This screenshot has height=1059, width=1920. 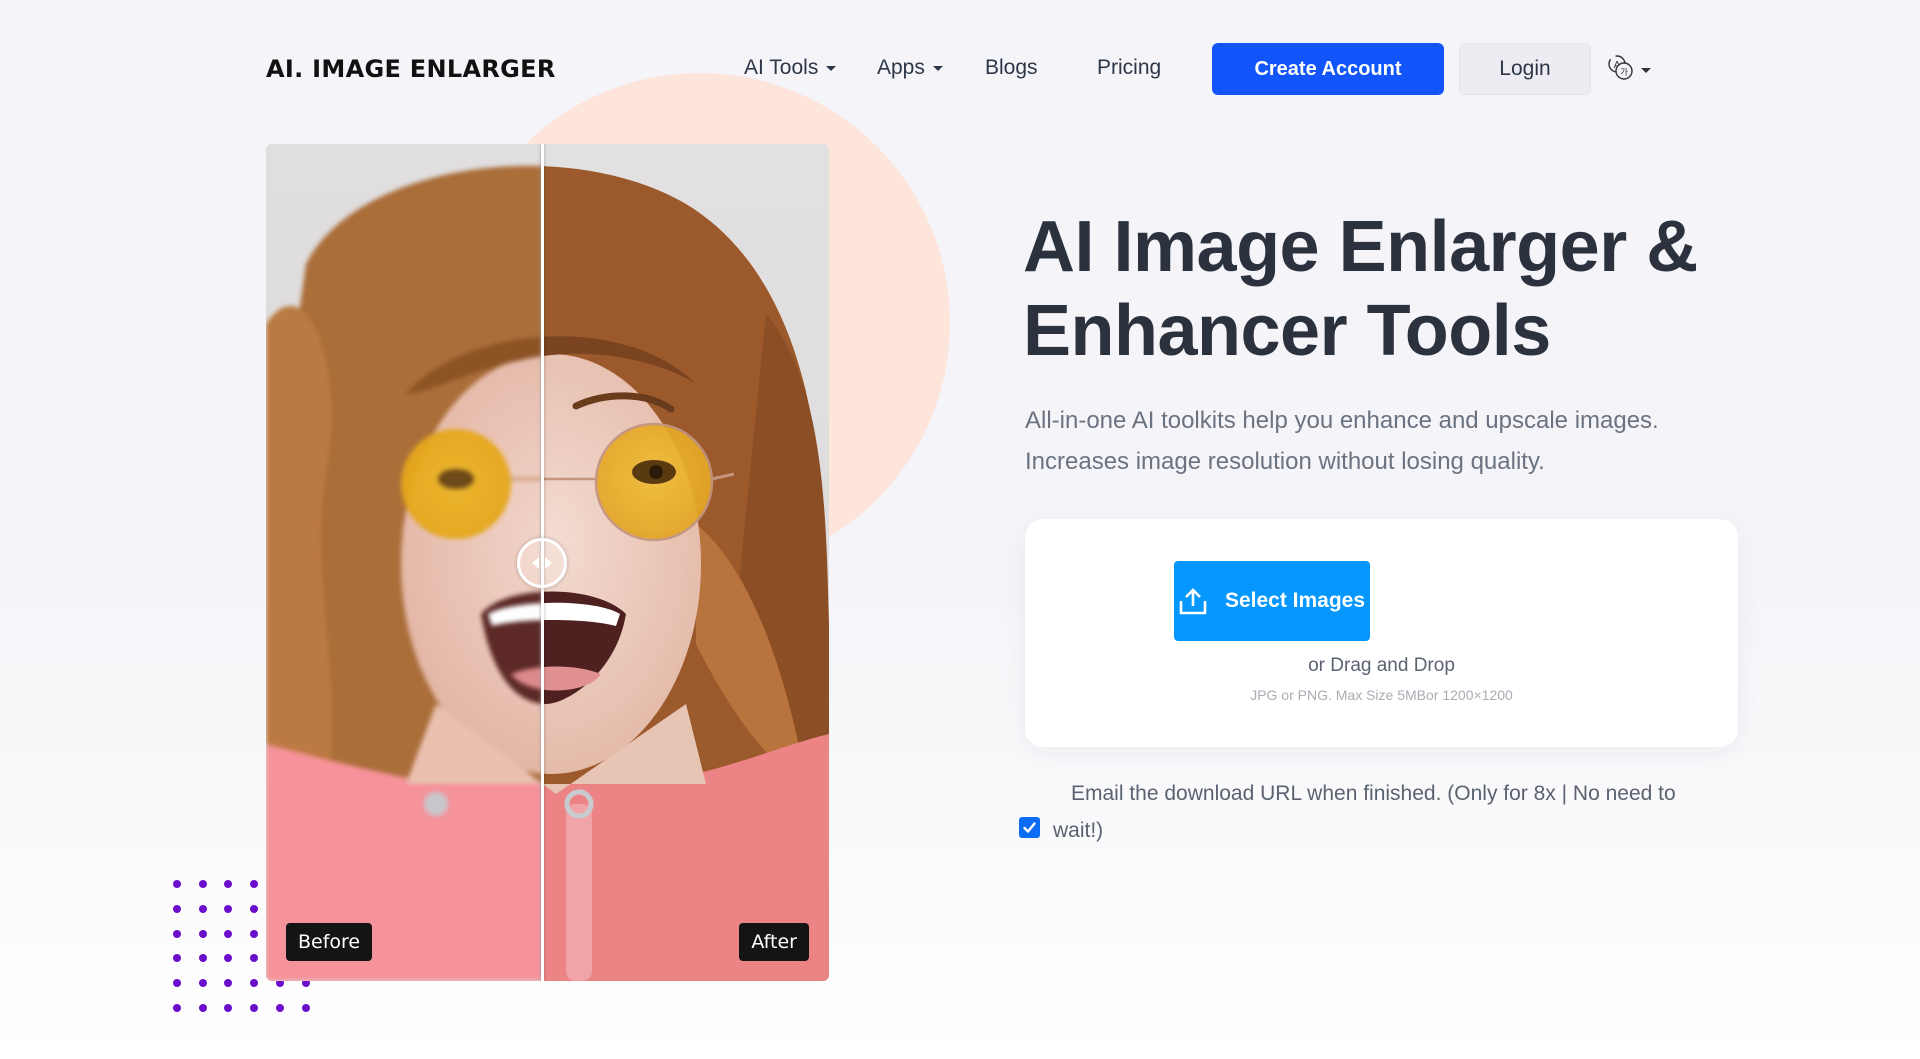 What do you see at coordinates (781, 67) in the screenshot?
I see `nav-ai-tools-label: AI Tools` at bounding box center [781, 67].